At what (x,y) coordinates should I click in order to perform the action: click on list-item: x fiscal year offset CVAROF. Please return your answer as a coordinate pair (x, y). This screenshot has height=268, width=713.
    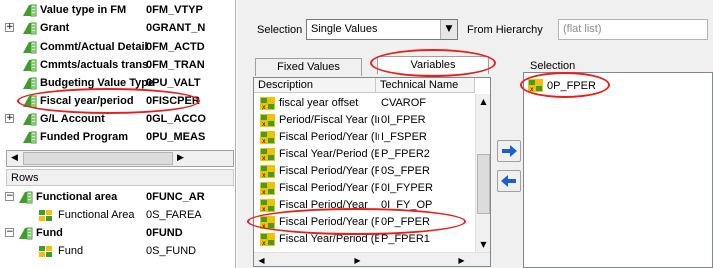
    Looking at the image, I should click on (365, 103).